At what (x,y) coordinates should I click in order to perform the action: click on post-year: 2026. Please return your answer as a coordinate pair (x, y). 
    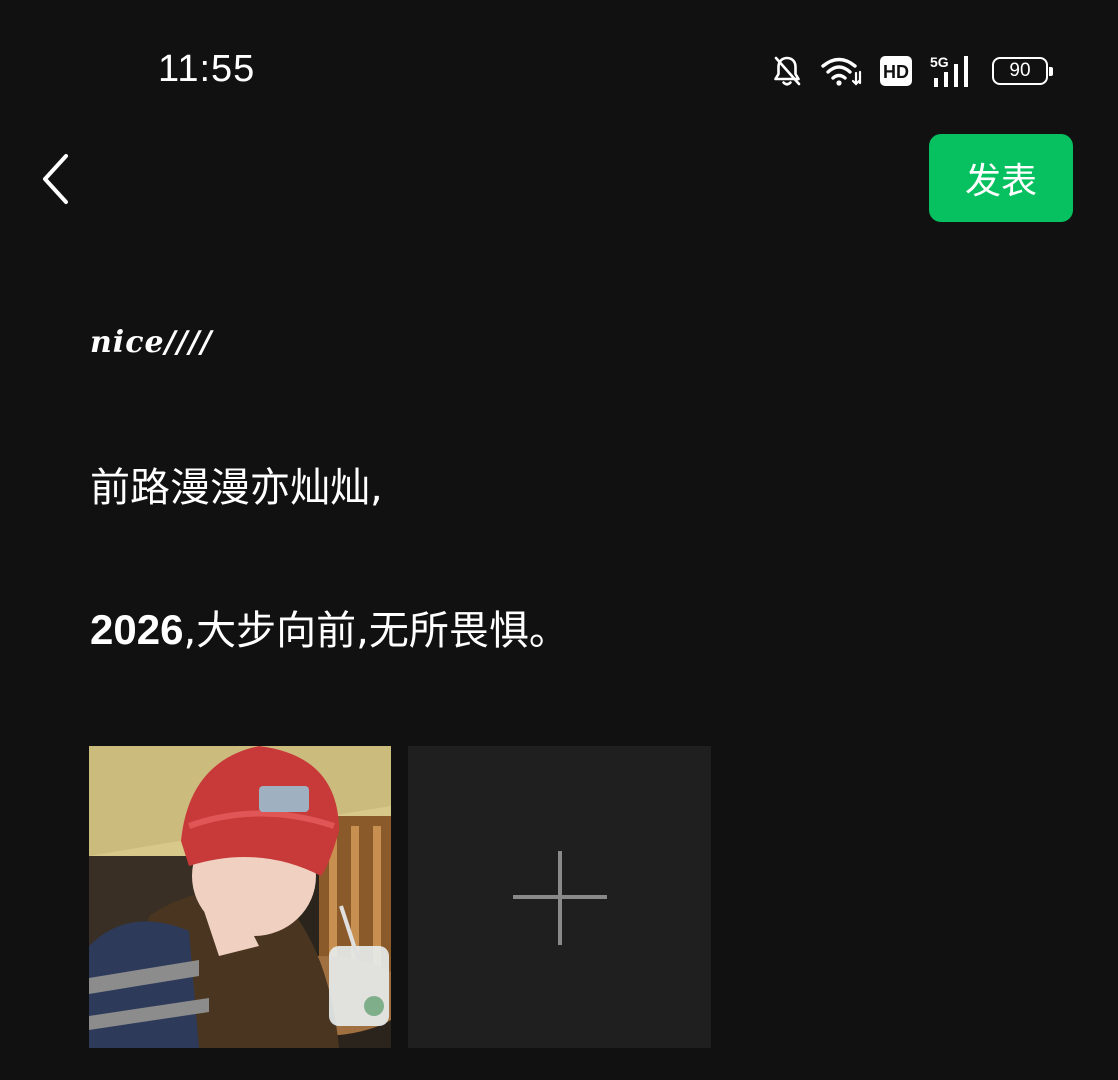
    Looking at the image, I should click on (137, 629).